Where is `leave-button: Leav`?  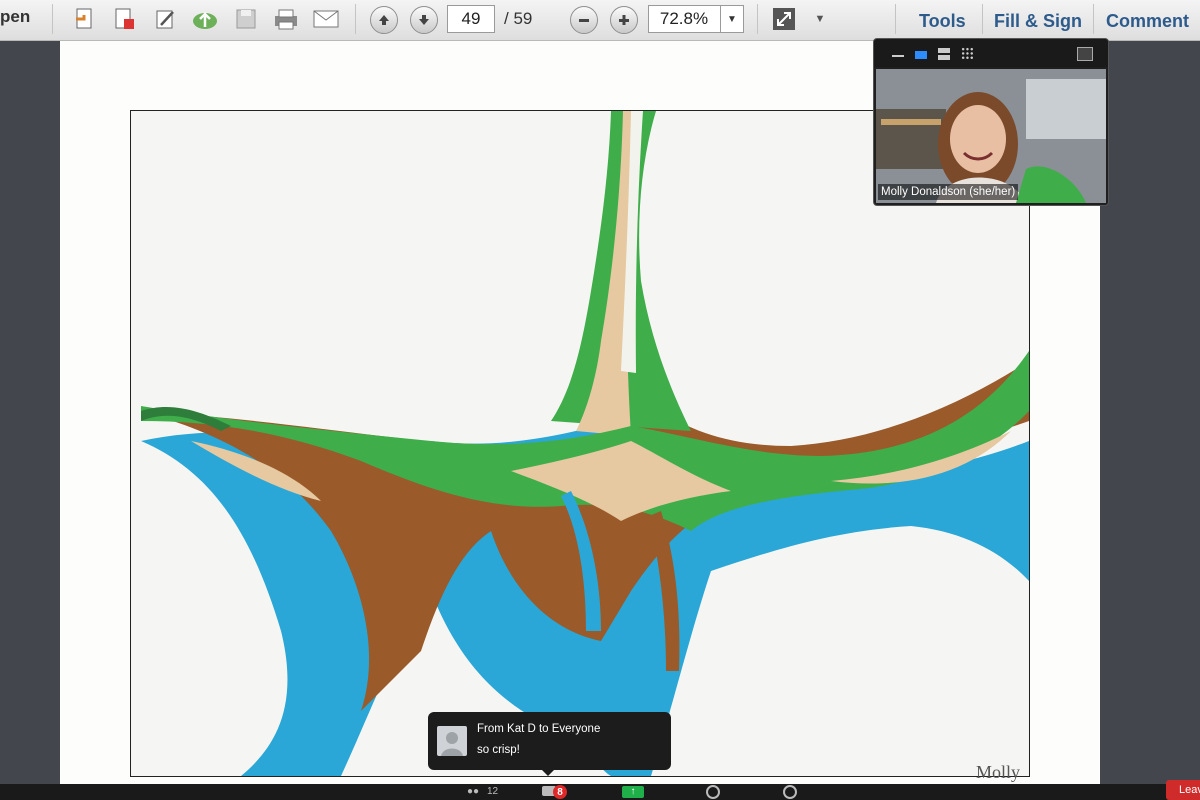 leave-button: Leav is located at coordinates (1183, 790).